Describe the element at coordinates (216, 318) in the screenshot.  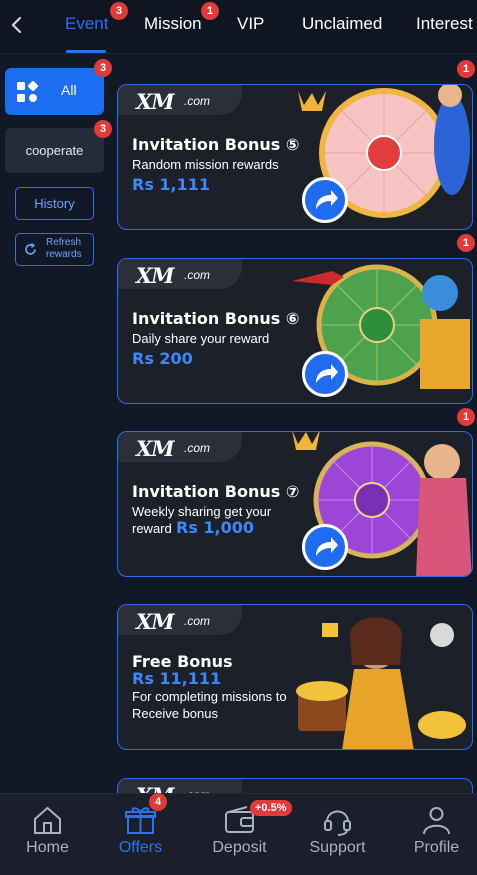
I see `card-title: Invitation Bonus ⑥` at that location.